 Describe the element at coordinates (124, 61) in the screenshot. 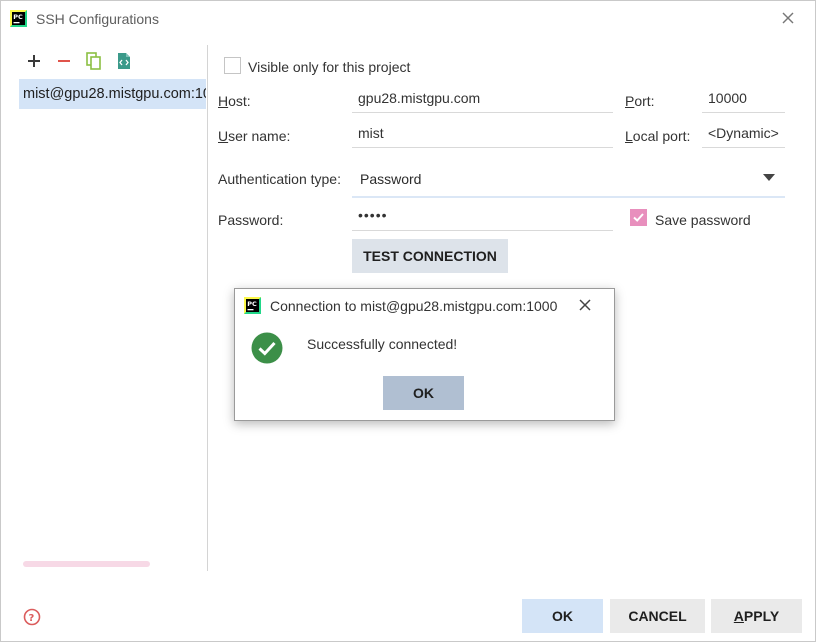

I see `import-icon` at that location.